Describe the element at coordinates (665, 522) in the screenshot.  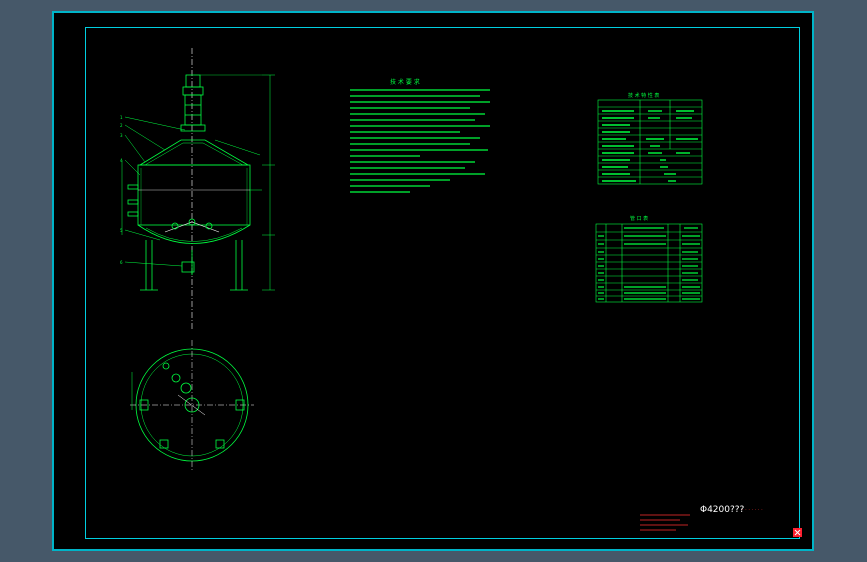
I see `title-block` at that location.